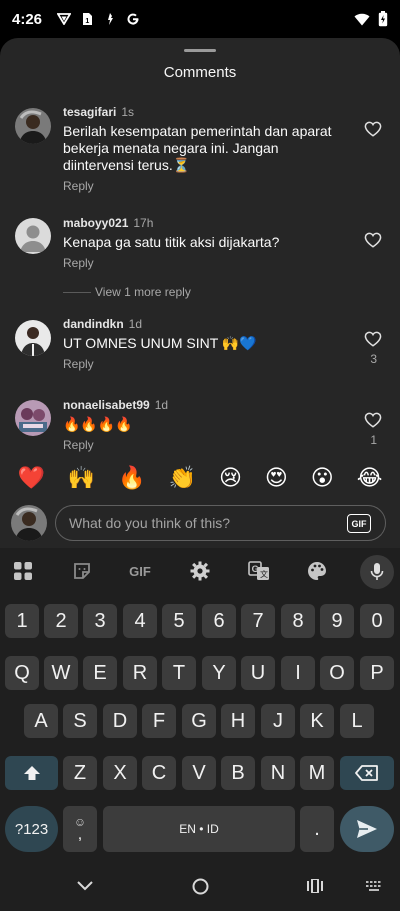  Describe the element at coordinates (95, 223) in the screenshot. I see `comment-username: maboyy021` at that location.